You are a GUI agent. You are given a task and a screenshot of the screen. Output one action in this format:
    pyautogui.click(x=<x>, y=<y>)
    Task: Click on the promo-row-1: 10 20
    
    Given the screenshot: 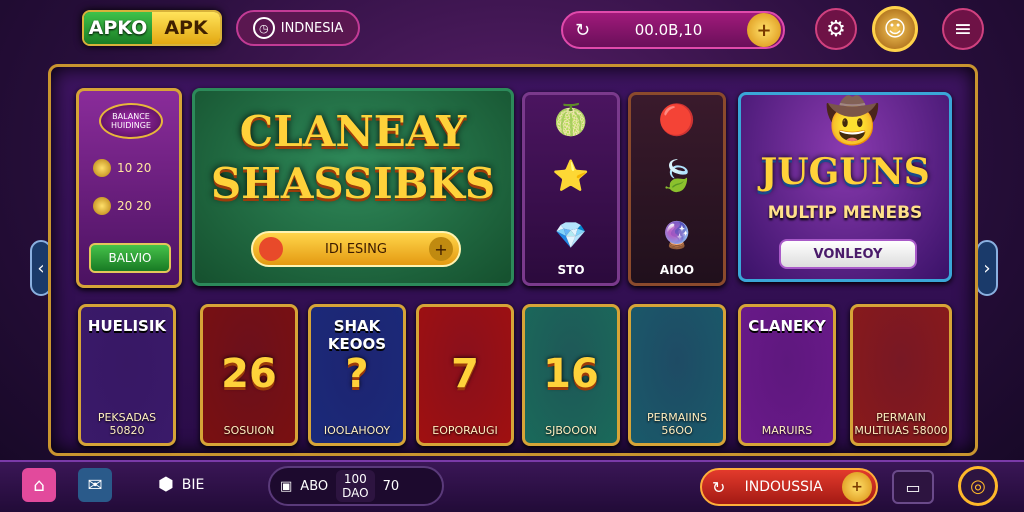 What is the action you would take?
    pyautogui.click(x=122, y=168)
    